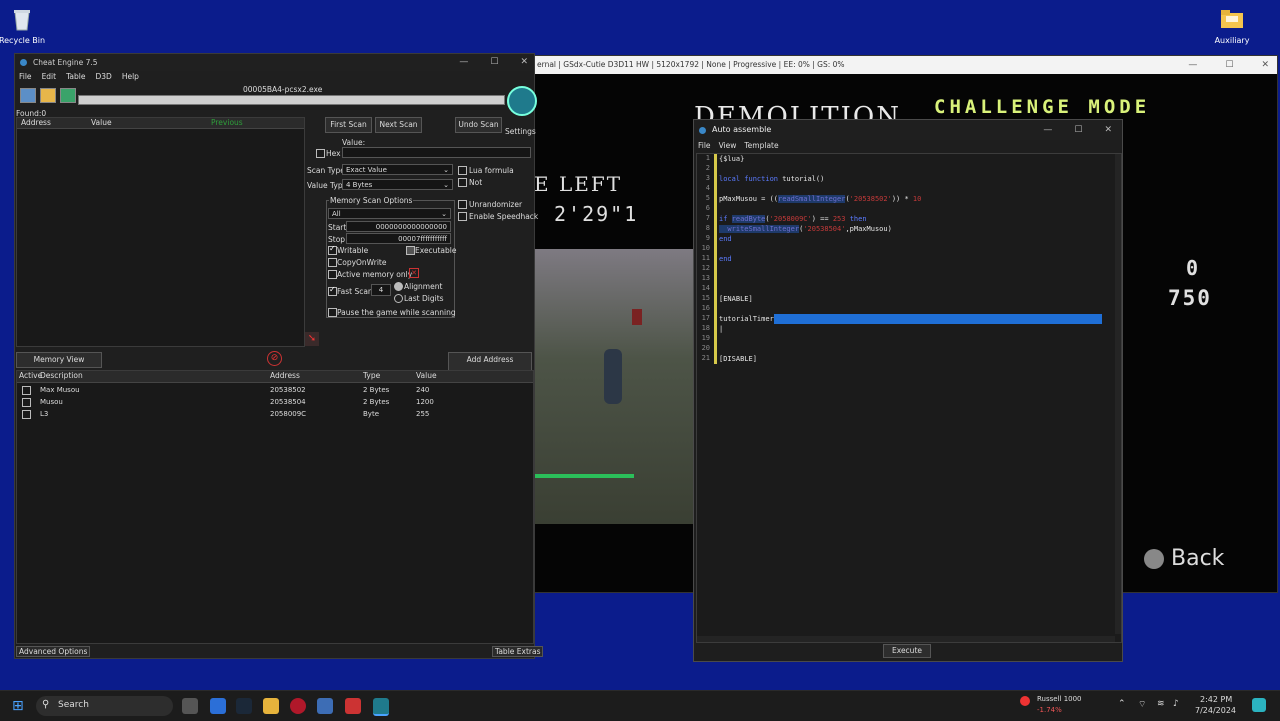 This screenshot has height=721, width=1280. Describe the element at coordinates (371, 375) in the screenshot. I see `col-type: Type` at that location.